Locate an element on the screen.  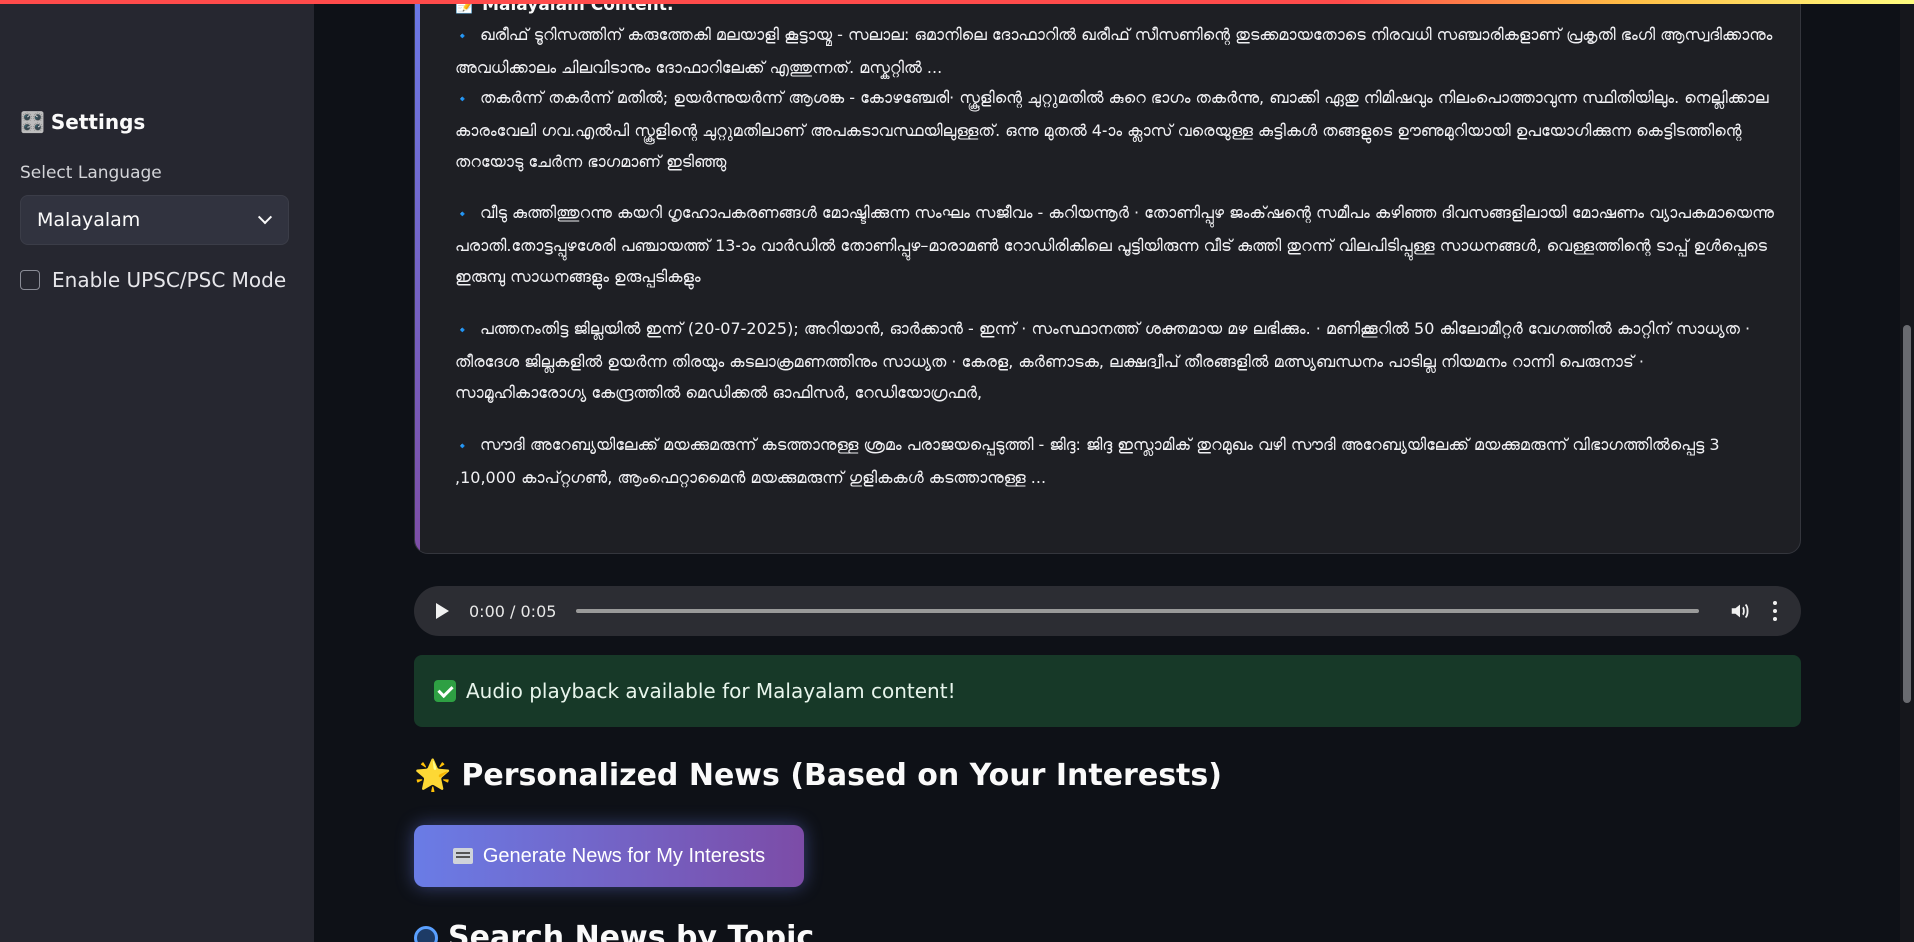
more-options-icon is located at coordinates (1776, 611).